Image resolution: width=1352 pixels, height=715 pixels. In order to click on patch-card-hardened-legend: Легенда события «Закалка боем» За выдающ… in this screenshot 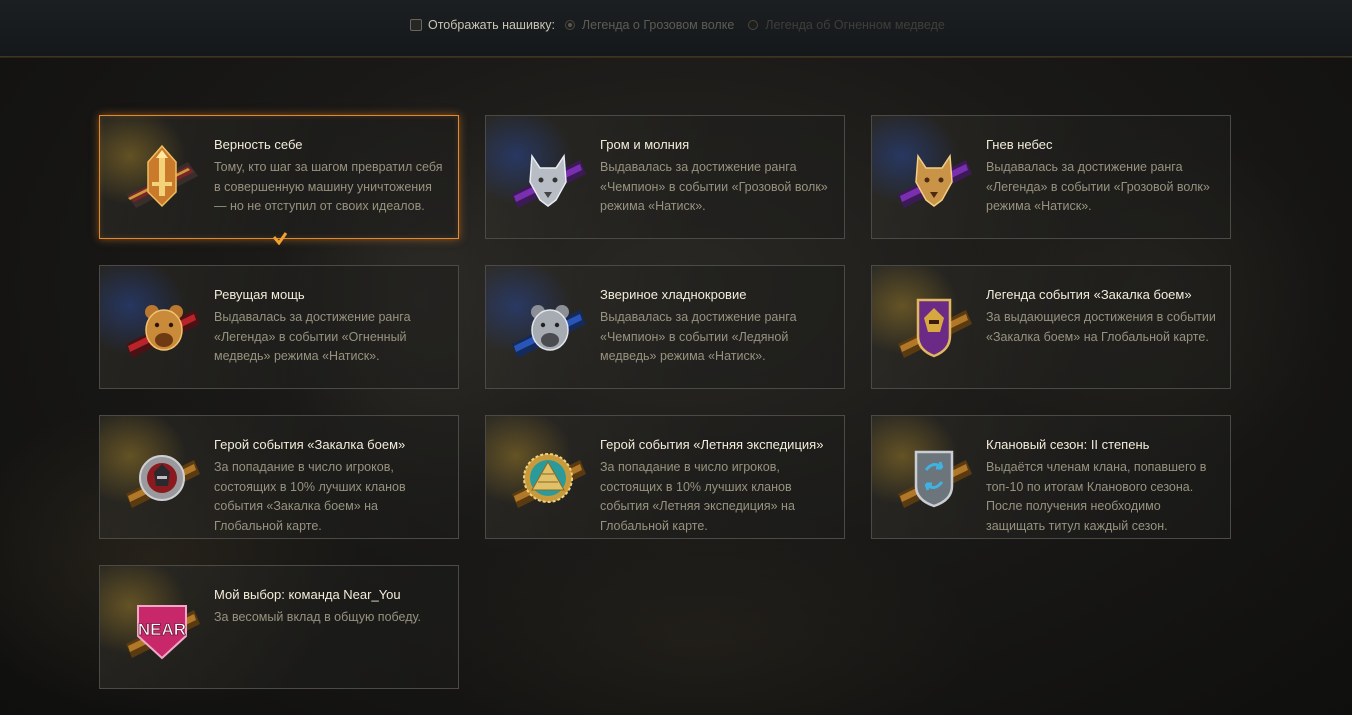, I will do `click(1051, 327)`.